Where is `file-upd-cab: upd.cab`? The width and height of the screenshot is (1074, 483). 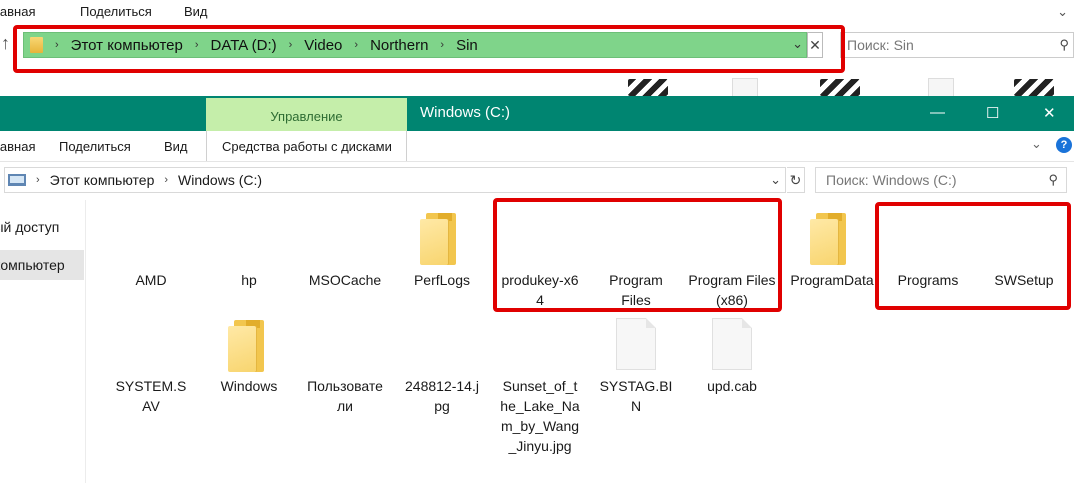 file-upd-cab: upd.cab is located at coordinates (732, 386).